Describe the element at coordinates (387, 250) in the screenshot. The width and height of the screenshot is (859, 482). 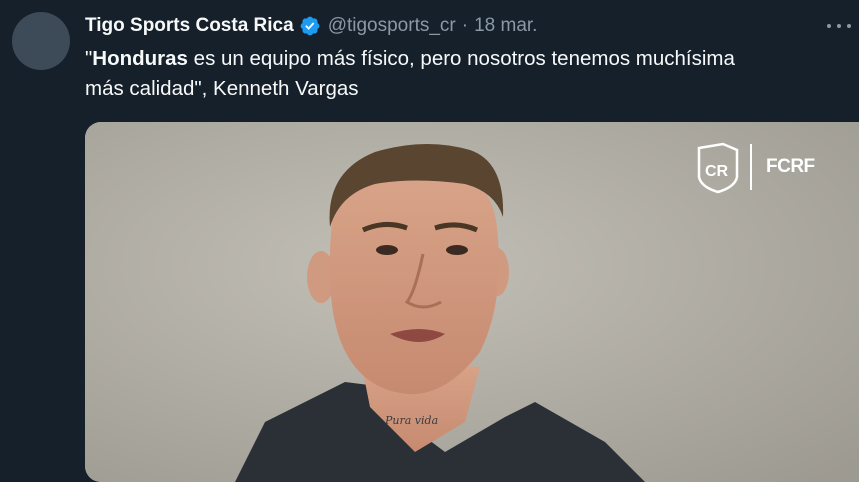
I see `left-eye` at that location.